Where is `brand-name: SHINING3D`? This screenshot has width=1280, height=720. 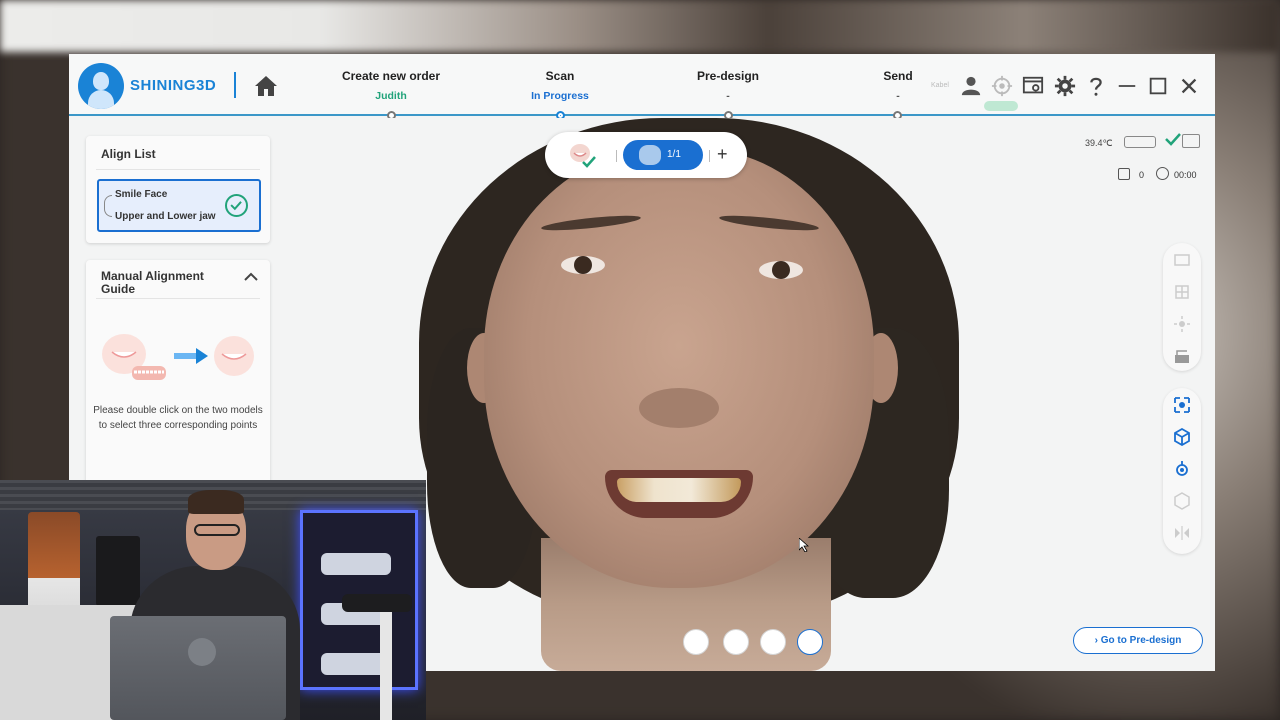
brand-name: SHINING3D is located at coordinates (173, 85).